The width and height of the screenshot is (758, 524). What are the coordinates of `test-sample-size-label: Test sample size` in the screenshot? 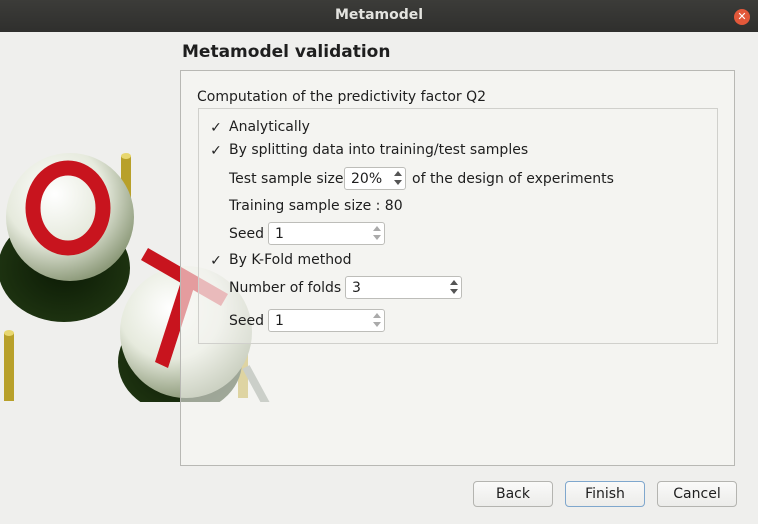 It's located at (286, 179).